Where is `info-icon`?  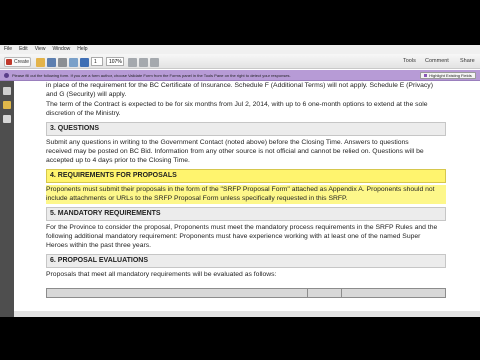 info-icon is located at coordinates (6, 75).